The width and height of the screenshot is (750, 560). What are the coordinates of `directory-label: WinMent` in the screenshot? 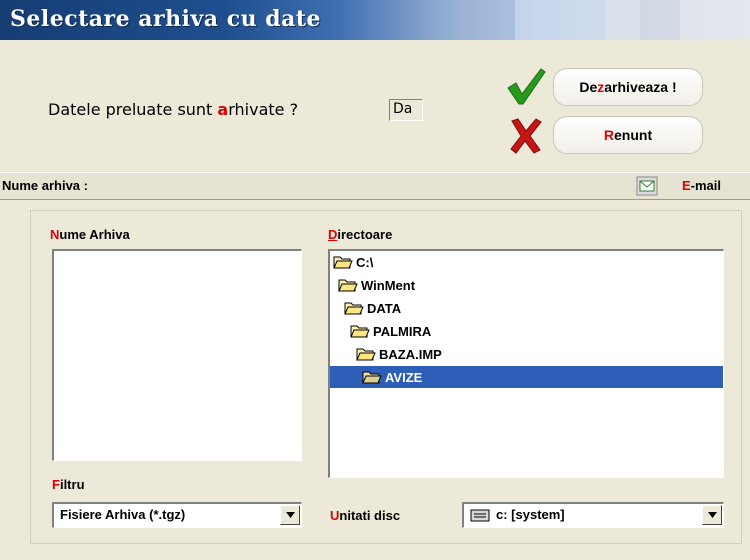 It's located at (388, 285).